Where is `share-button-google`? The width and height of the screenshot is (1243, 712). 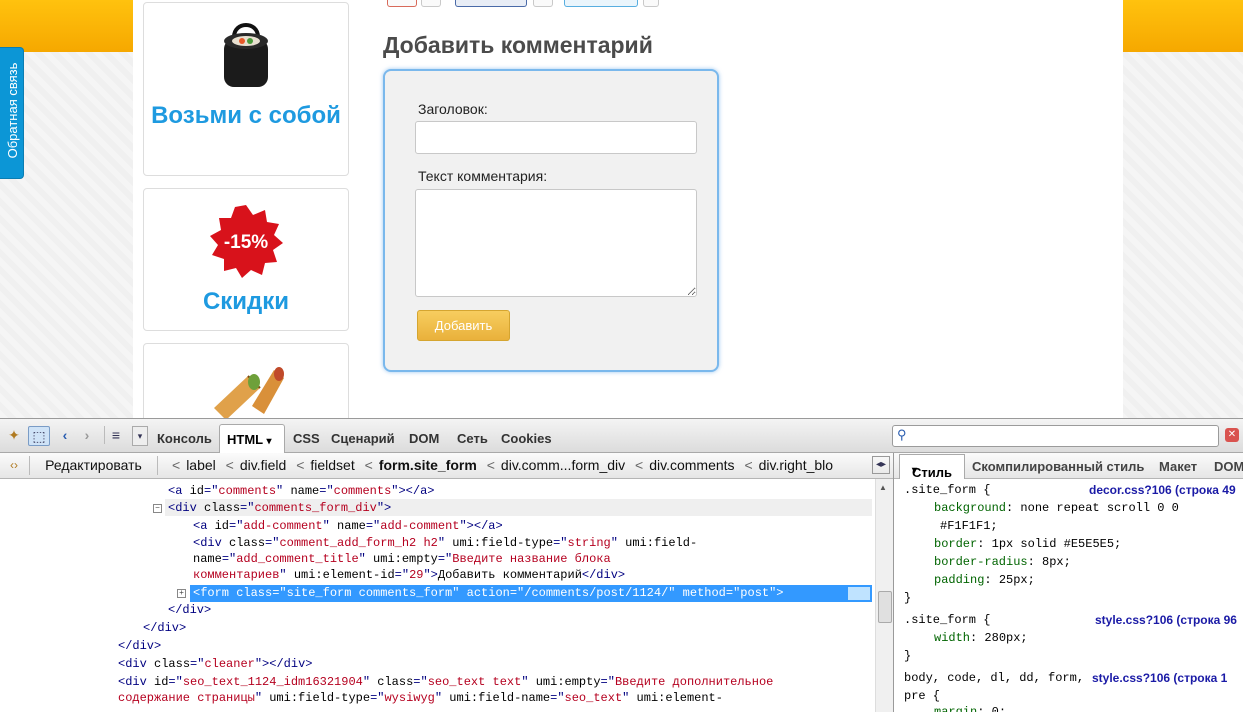 share-button-google is located at coordinates (402, 3).